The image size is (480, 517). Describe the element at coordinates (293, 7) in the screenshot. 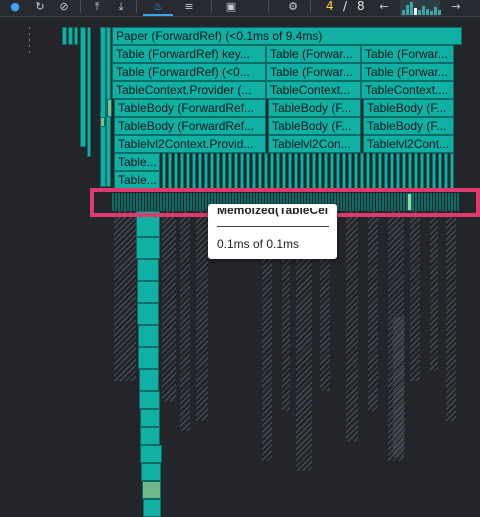

I see `settings-icon: ⚙` at that location.